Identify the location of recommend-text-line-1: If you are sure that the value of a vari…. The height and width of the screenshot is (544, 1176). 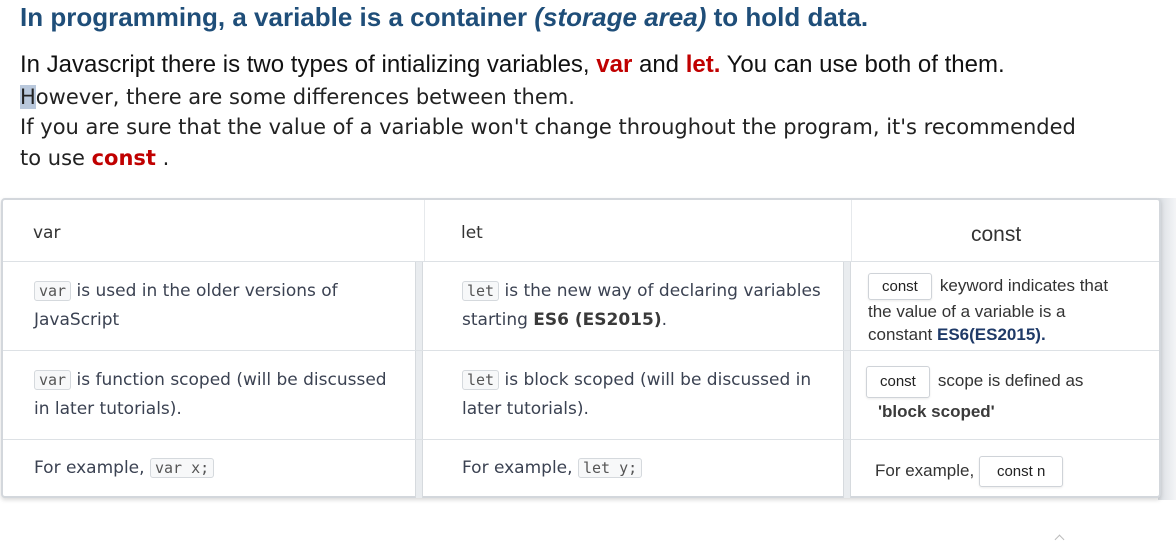
(548, 127).